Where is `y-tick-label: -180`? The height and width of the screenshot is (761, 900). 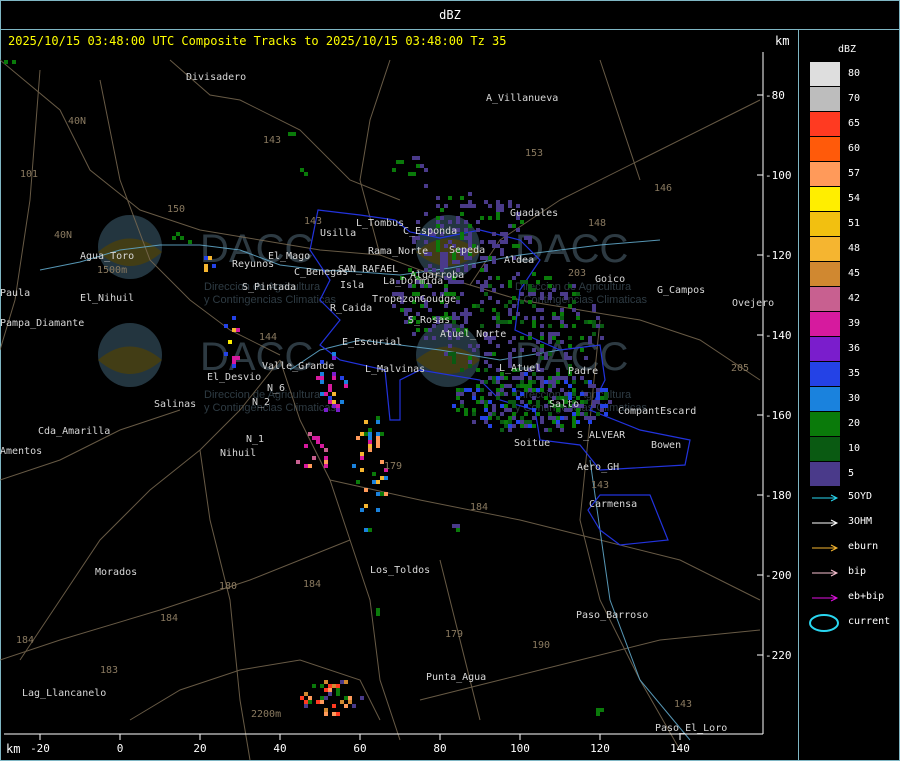
y-tick-label: -180 is located at coordinates (778, 495).